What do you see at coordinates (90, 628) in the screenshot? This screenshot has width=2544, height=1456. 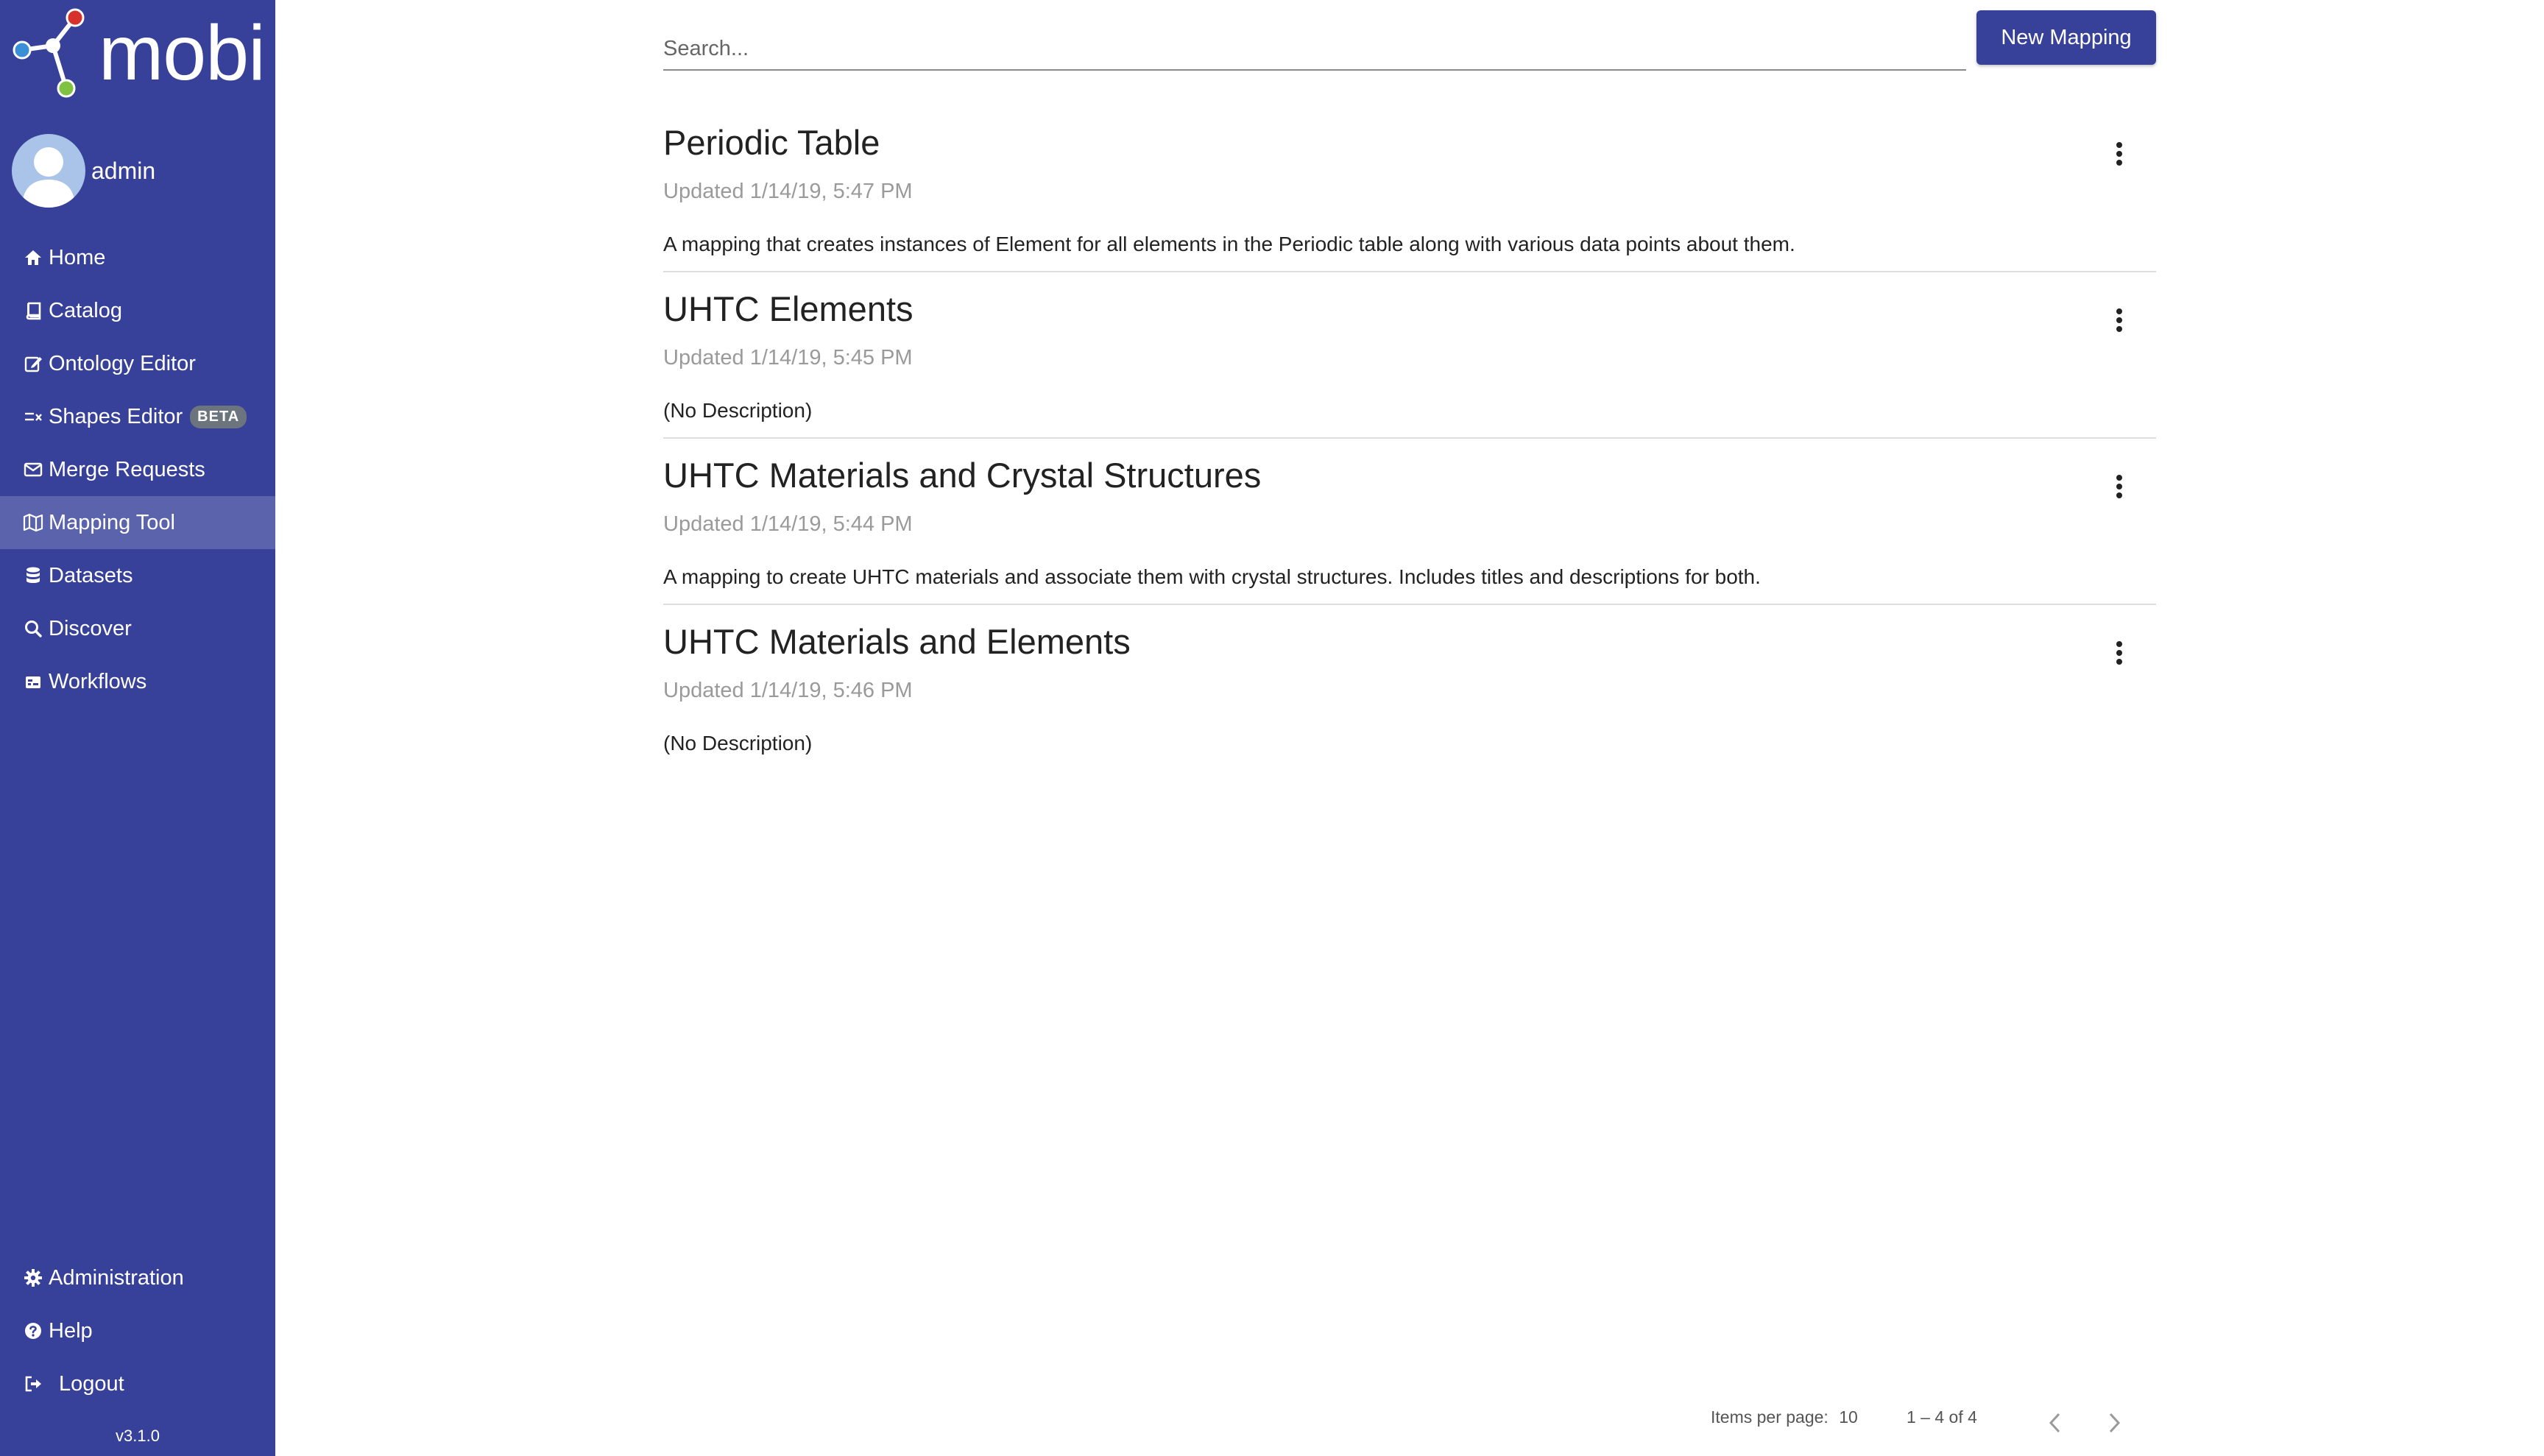 I see `sidebar-item-label: Discover` at bounding box center [90, 628].